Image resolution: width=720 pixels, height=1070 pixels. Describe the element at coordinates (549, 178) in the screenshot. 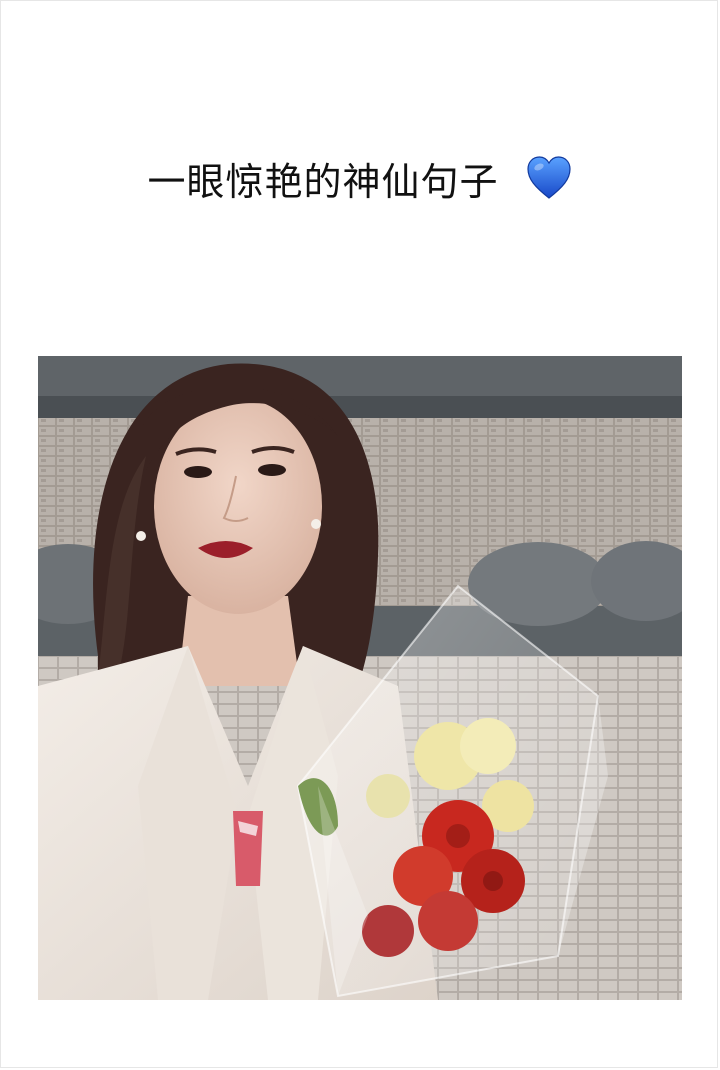

I see `blue-heart-icon` at that location.